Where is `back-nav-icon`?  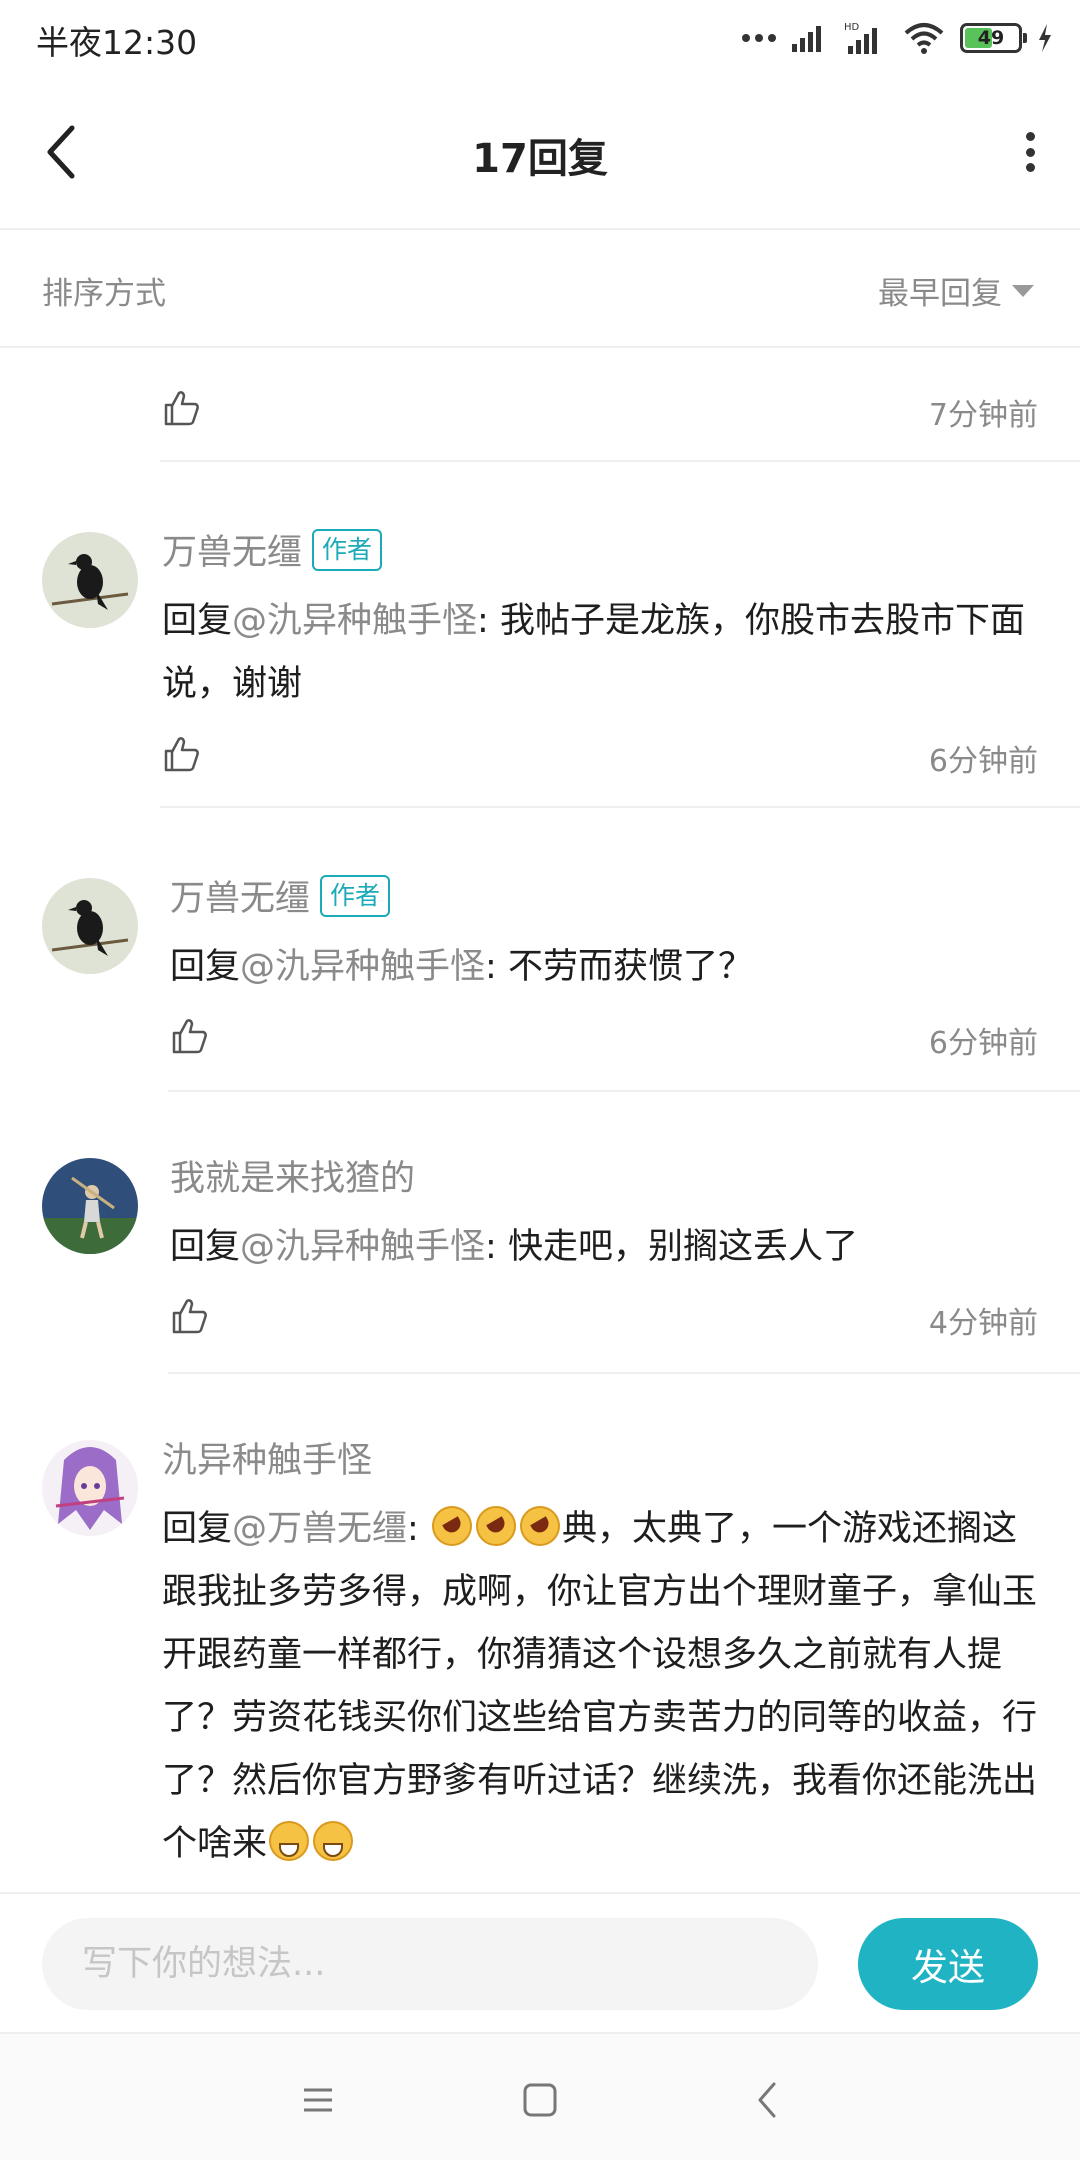 back-nav-icon is located at coordinates (768, 2100).